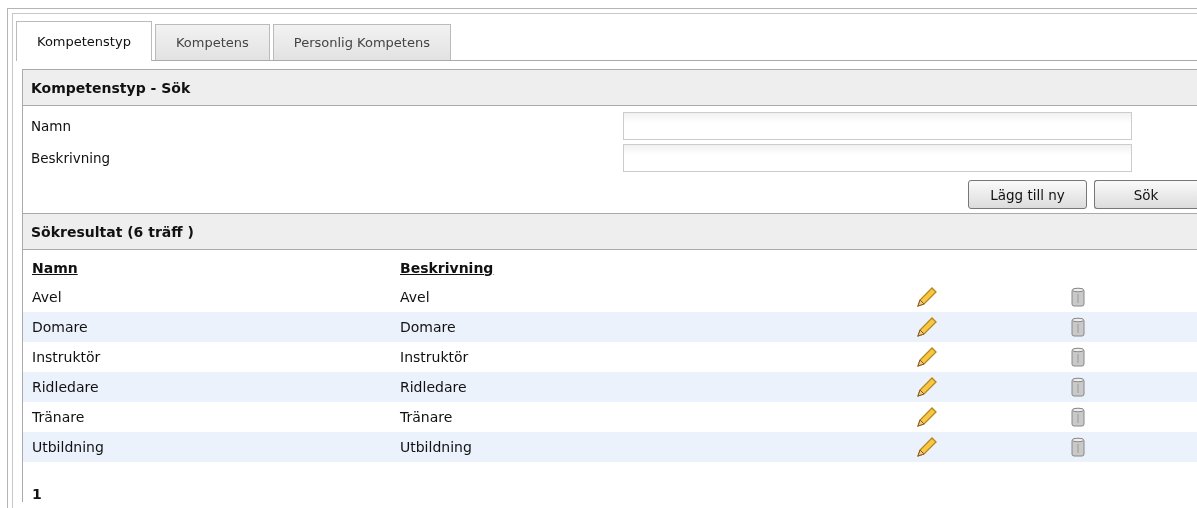  Describe the element at coordinates (55, 269) in the screenshot. I see `column-header: Namn` at that location.